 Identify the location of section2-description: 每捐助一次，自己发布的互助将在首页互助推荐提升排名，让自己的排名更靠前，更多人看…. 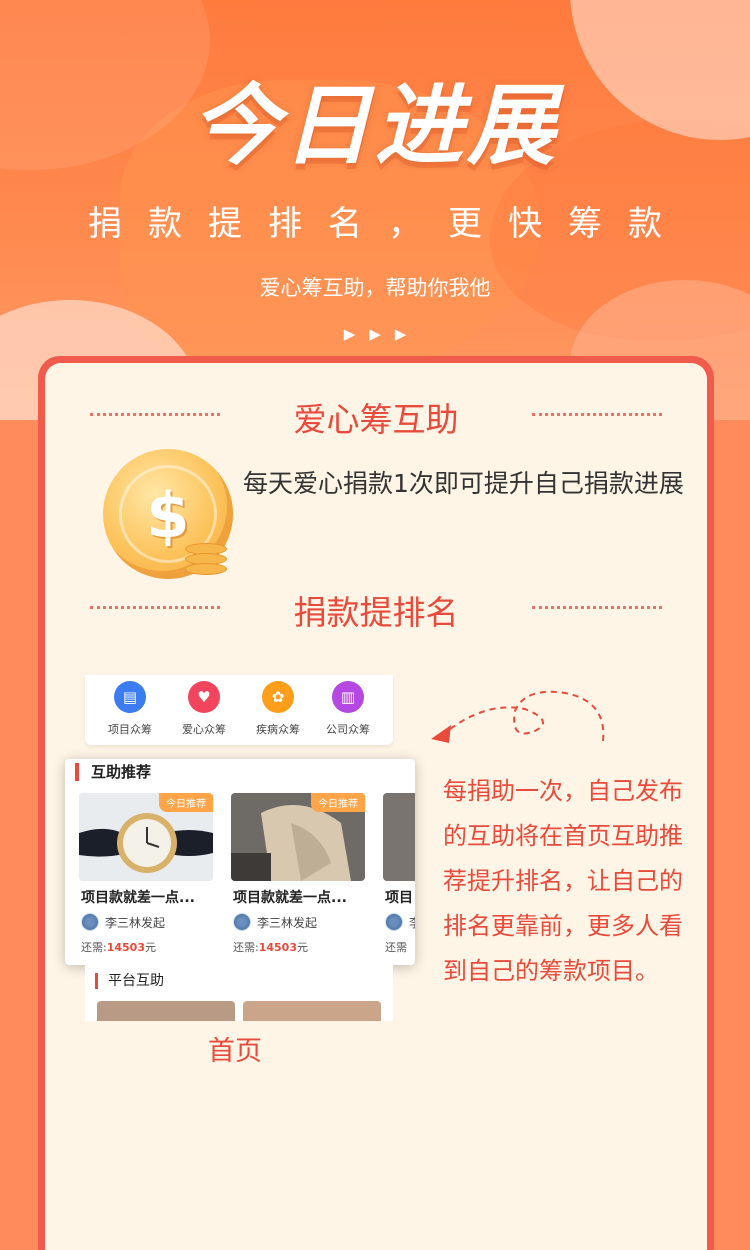
(563, 881).